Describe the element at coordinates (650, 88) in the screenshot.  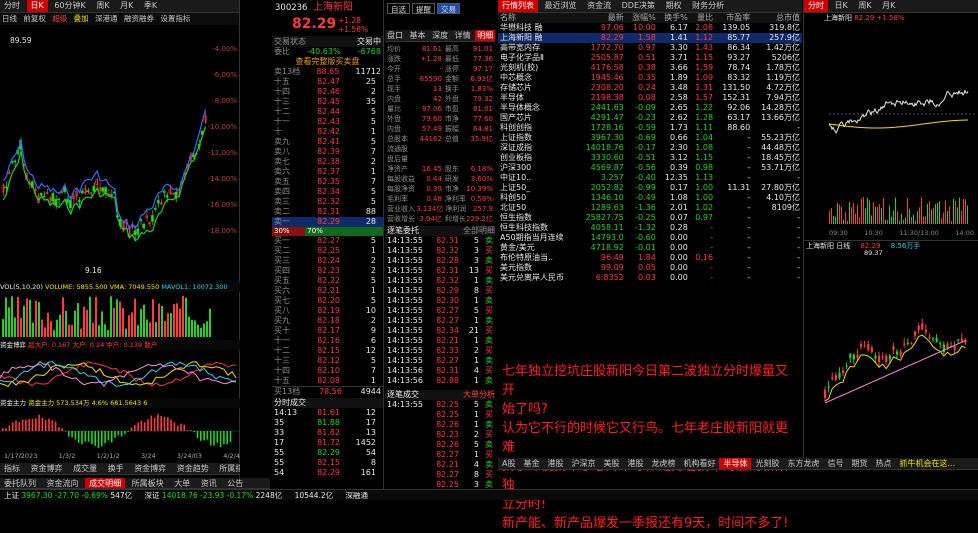
I see `market-row: 存储芯片 2308.20 0.24 3.48 1.31 131.50 4.72万亿` at that location.